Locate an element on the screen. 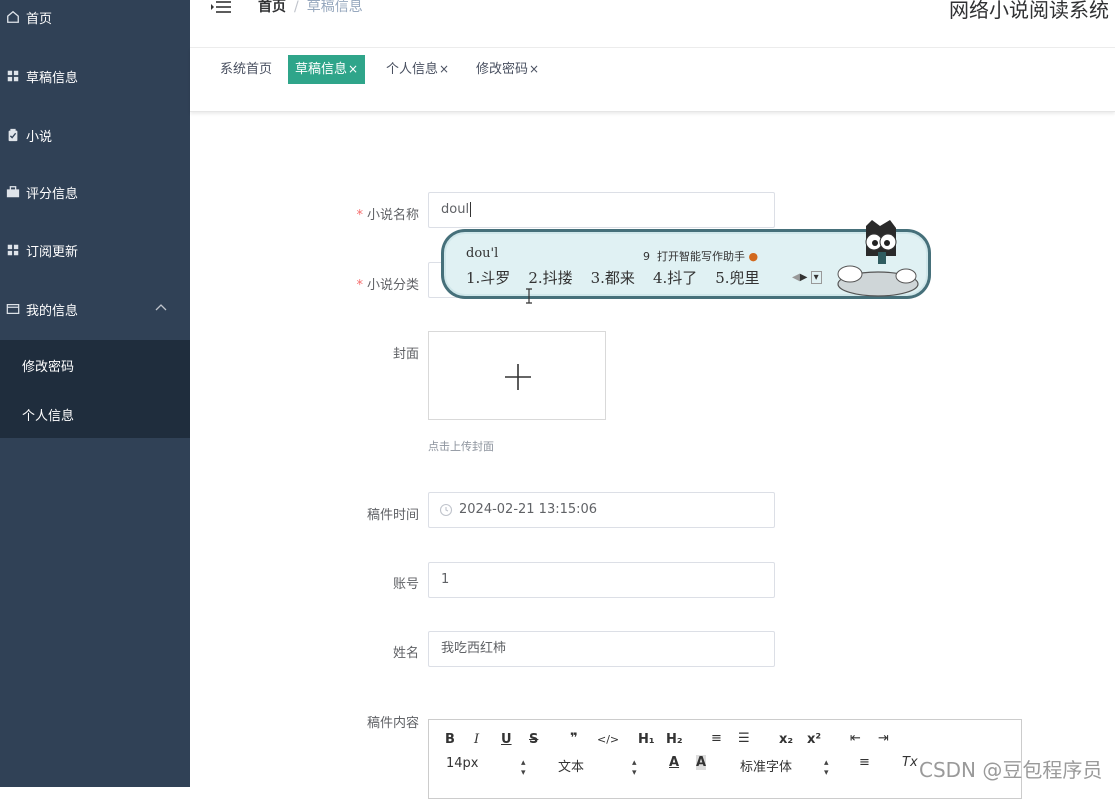 The width and height of the screenshot is (1115, 799). account-label: 账号 is located at coordinates (405, 584).